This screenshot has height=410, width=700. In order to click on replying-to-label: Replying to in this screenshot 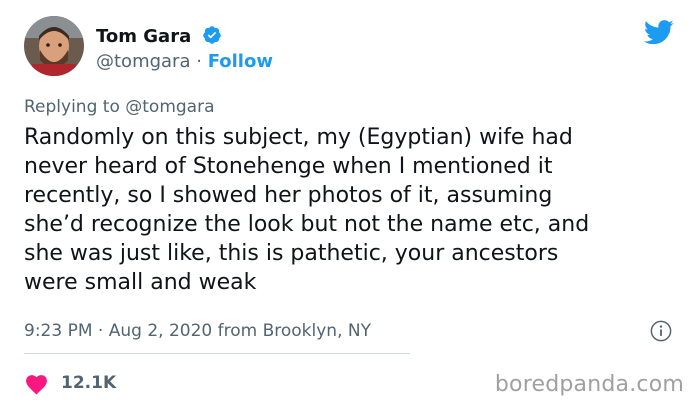, I will do `click(72, 107)`.